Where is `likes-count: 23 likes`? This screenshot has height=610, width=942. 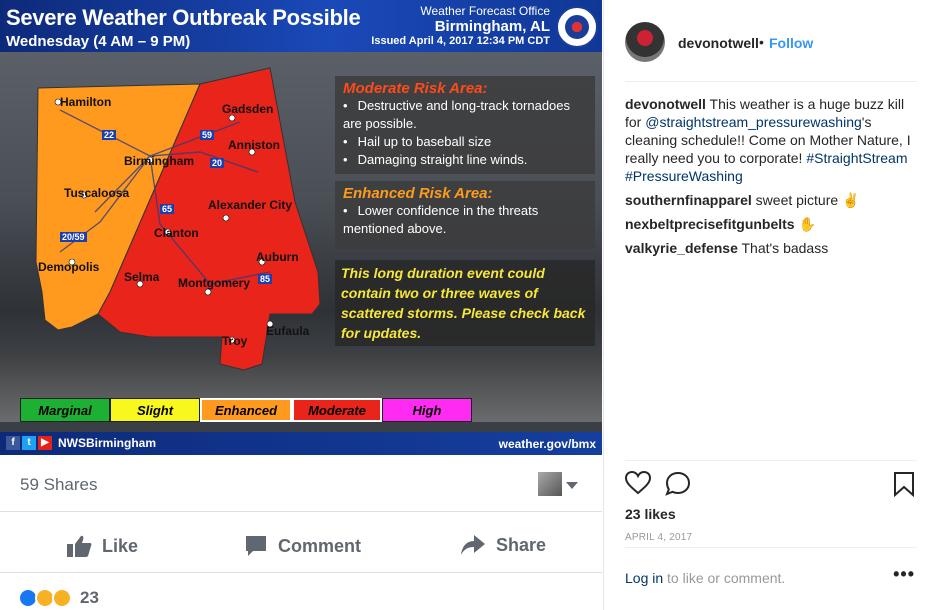 likes-count: 23 likes is located at coordinates (650, 514).